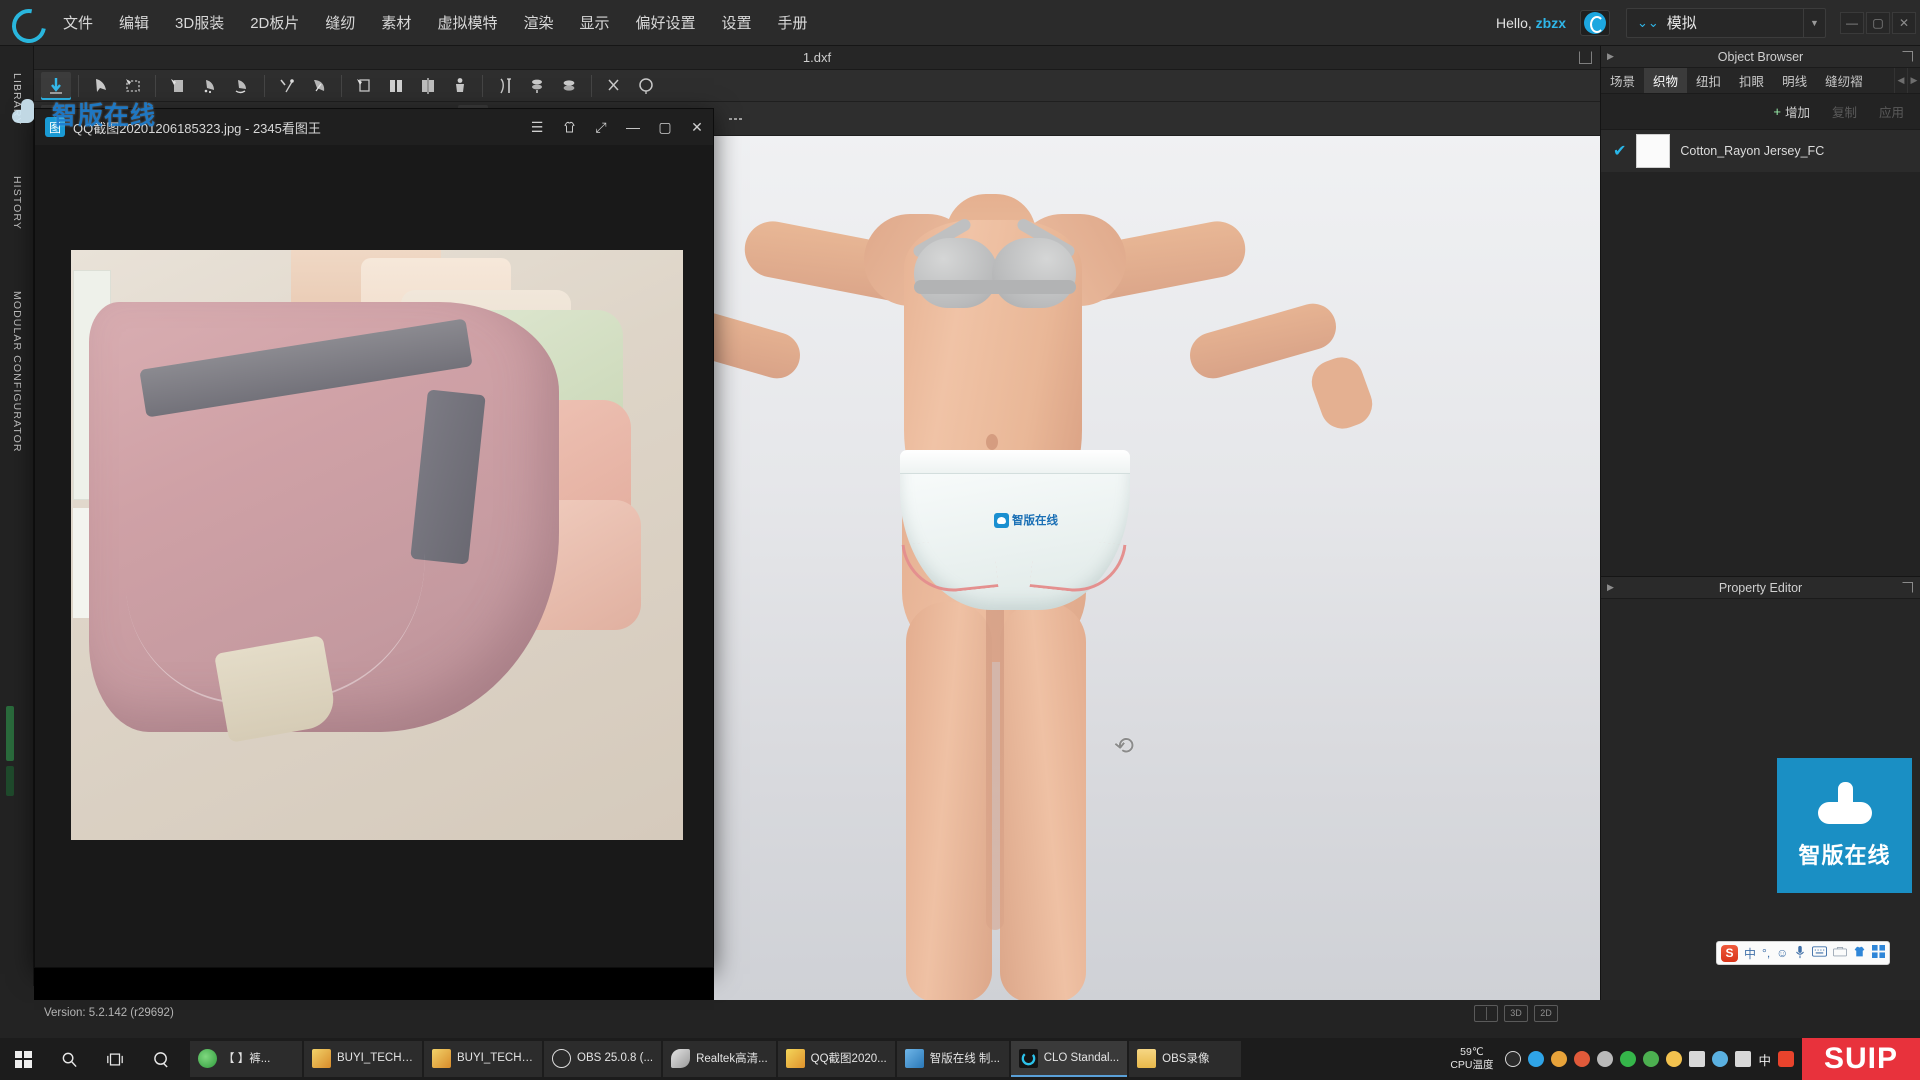  Describe the element at coordinates (460, 86) in the screenshot. I see `avatar-icon` at that location.